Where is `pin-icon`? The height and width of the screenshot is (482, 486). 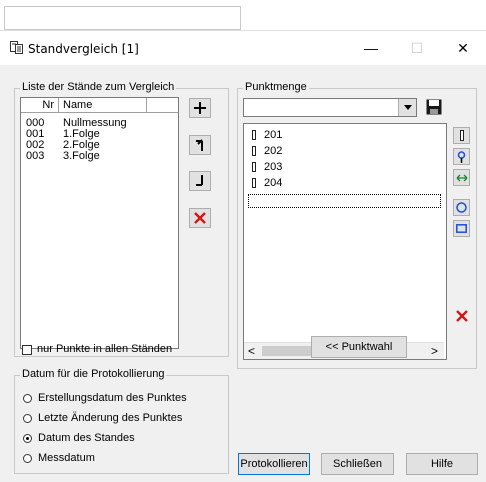 pin-icon is located at coordinates (461, 156).